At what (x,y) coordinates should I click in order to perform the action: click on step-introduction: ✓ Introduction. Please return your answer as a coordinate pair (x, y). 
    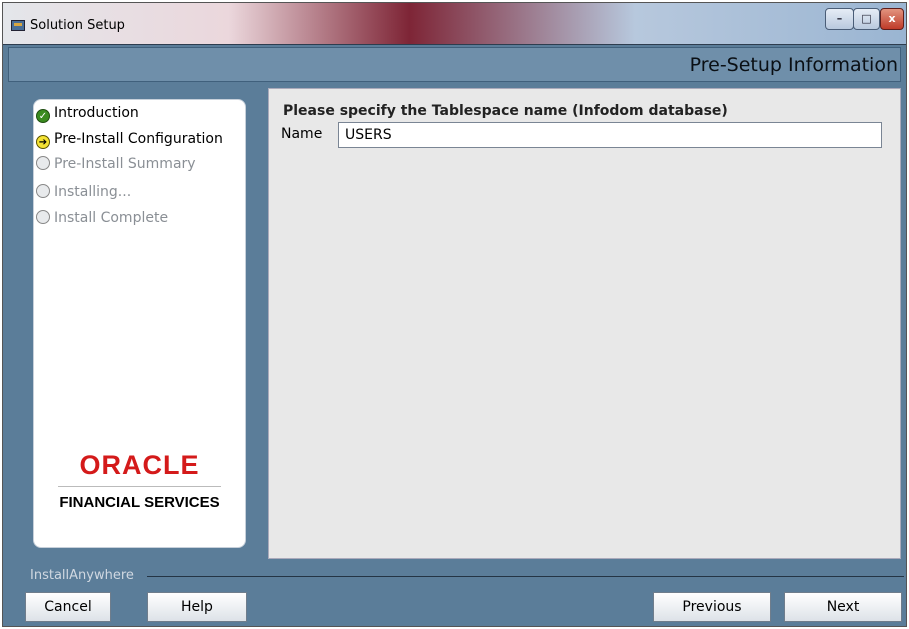
    Looking at the image, I should click on (87, 113).